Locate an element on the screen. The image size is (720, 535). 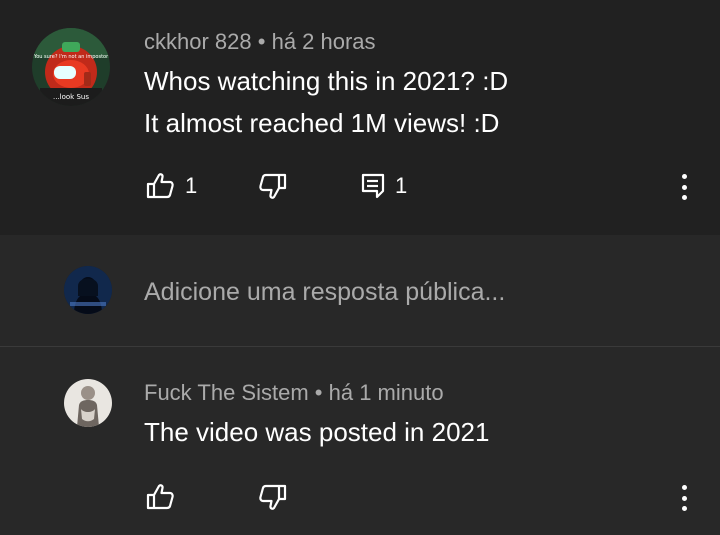
comment-time: há 2 horas is located at coordinates (324, 41).